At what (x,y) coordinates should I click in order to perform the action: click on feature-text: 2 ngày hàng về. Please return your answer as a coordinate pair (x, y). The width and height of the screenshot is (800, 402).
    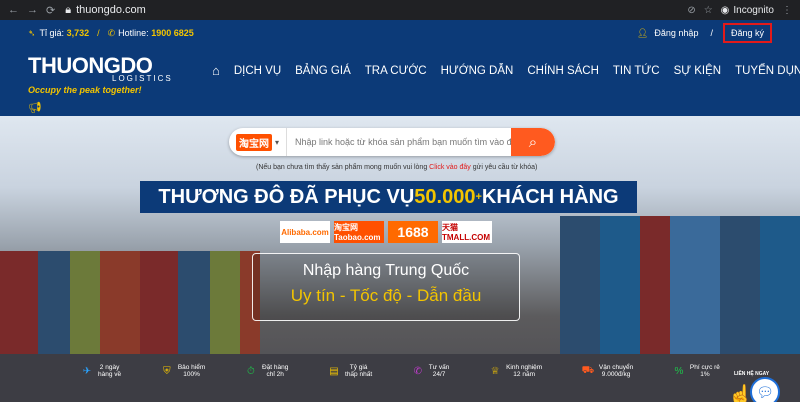
    Looking at the image, I should click on (109, 371).